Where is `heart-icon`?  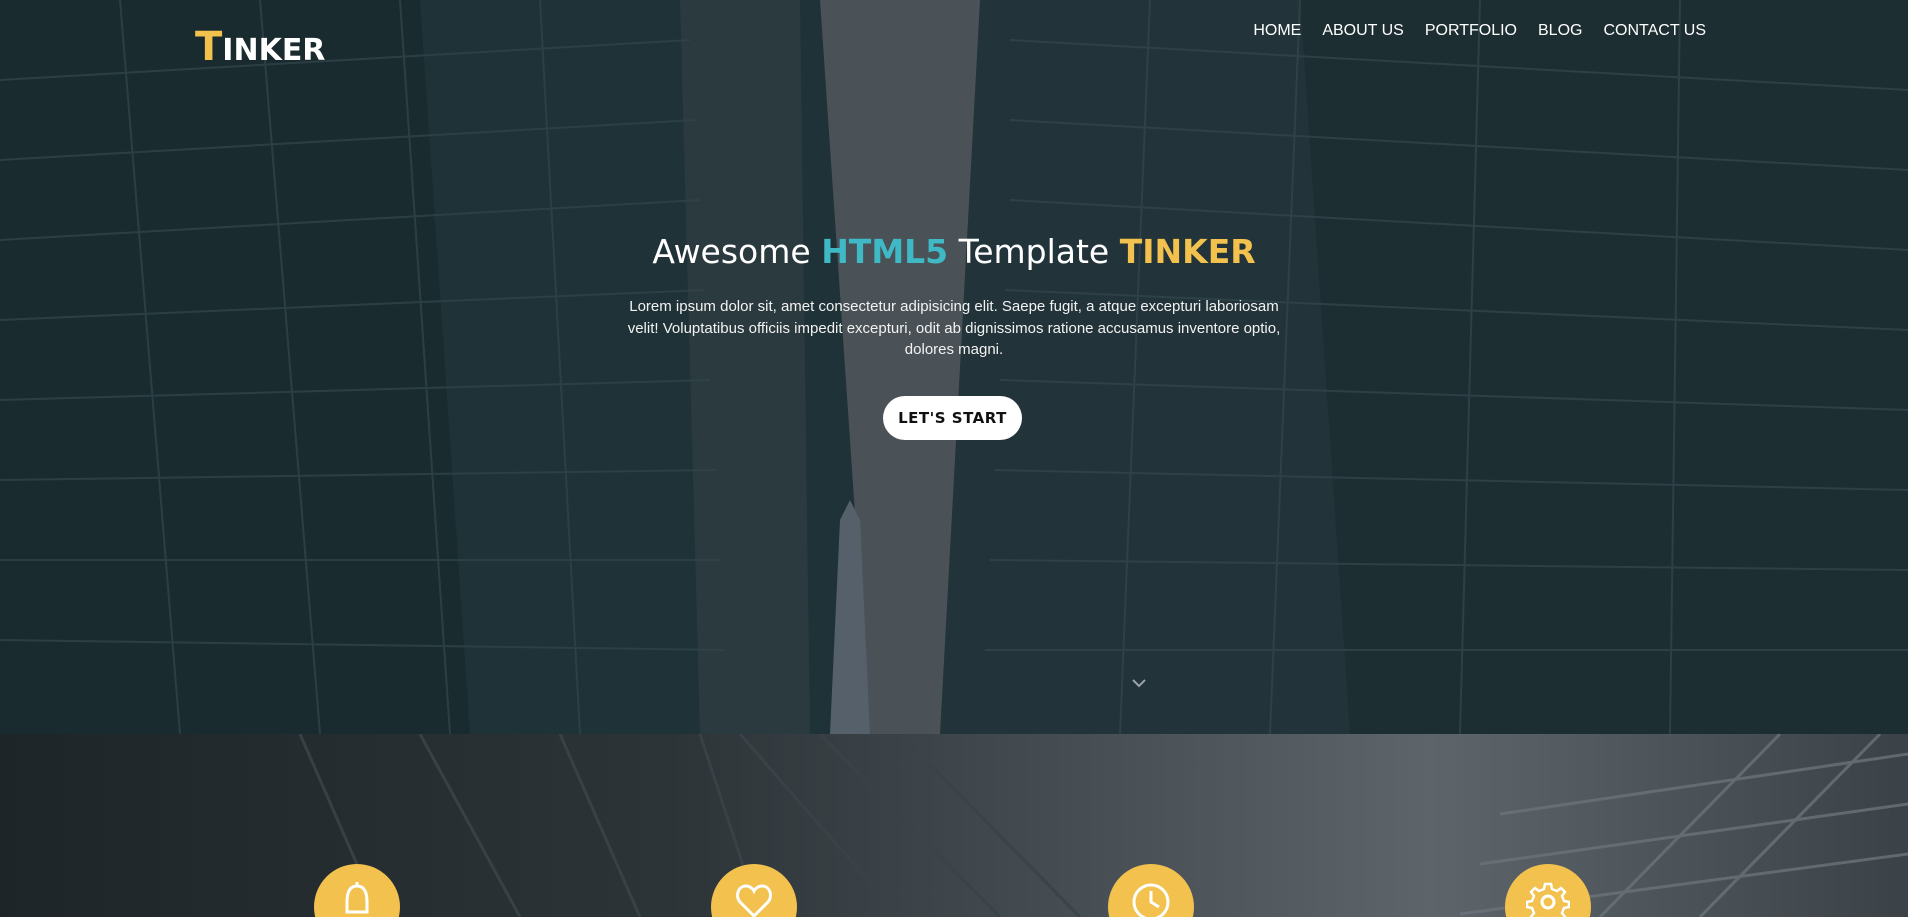 heart-icon is located at coordinates (754, 900).